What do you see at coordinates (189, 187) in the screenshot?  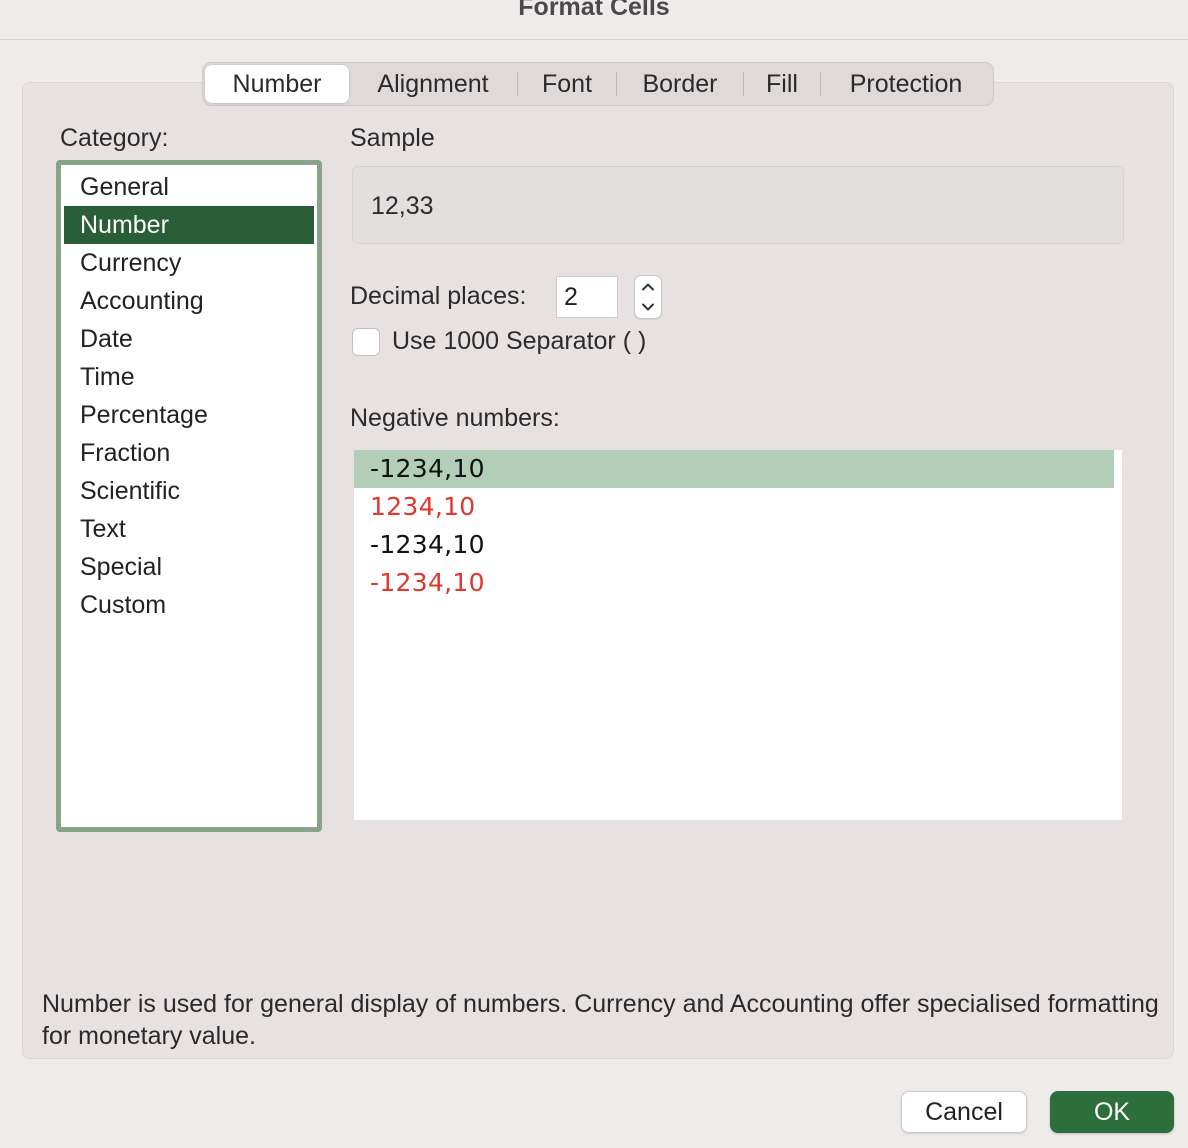 I see `category-item-general: General` at bounding box center [189, 187].